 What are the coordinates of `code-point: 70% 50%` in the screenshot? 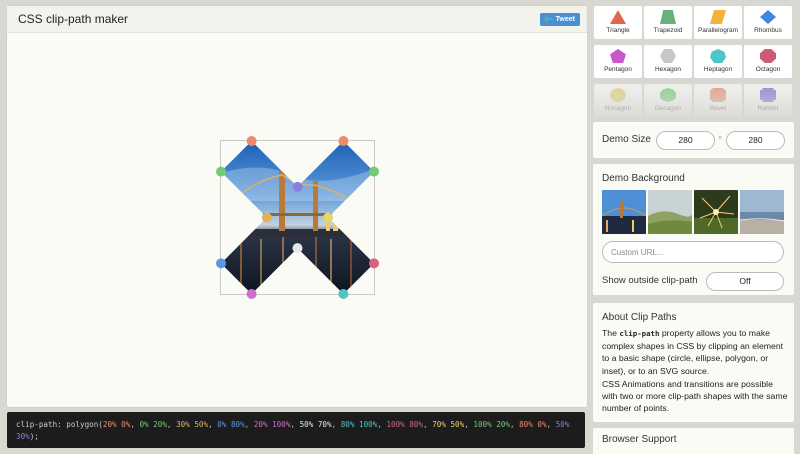 It's located at (448, 424).